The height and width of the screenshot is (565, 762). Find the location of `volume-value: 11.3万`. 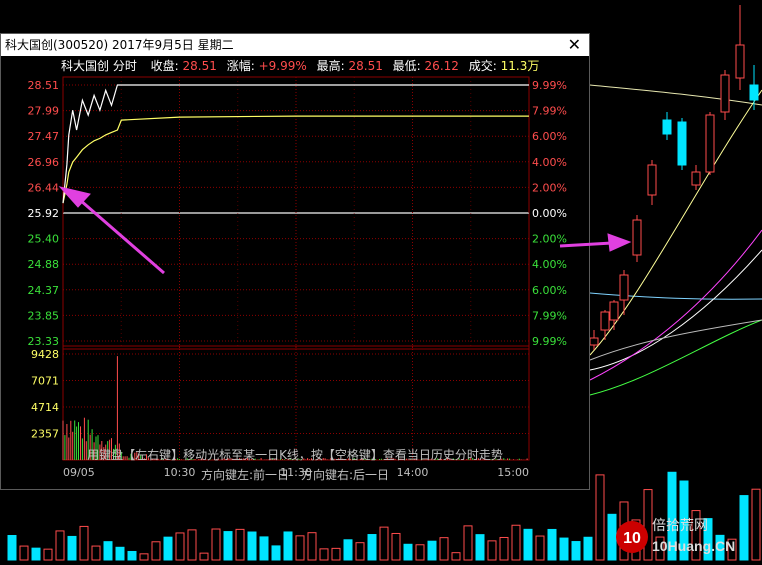

volume-value: 11.3万 is located at coordinates (520, 66).